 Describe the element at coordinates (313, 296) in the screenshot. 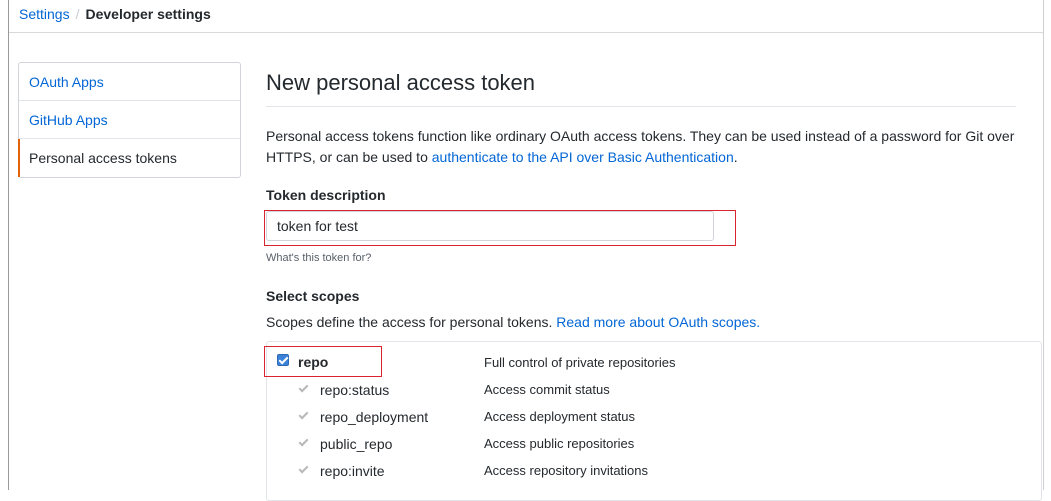

I see `select-scopes-label: Select scopes` at that location.